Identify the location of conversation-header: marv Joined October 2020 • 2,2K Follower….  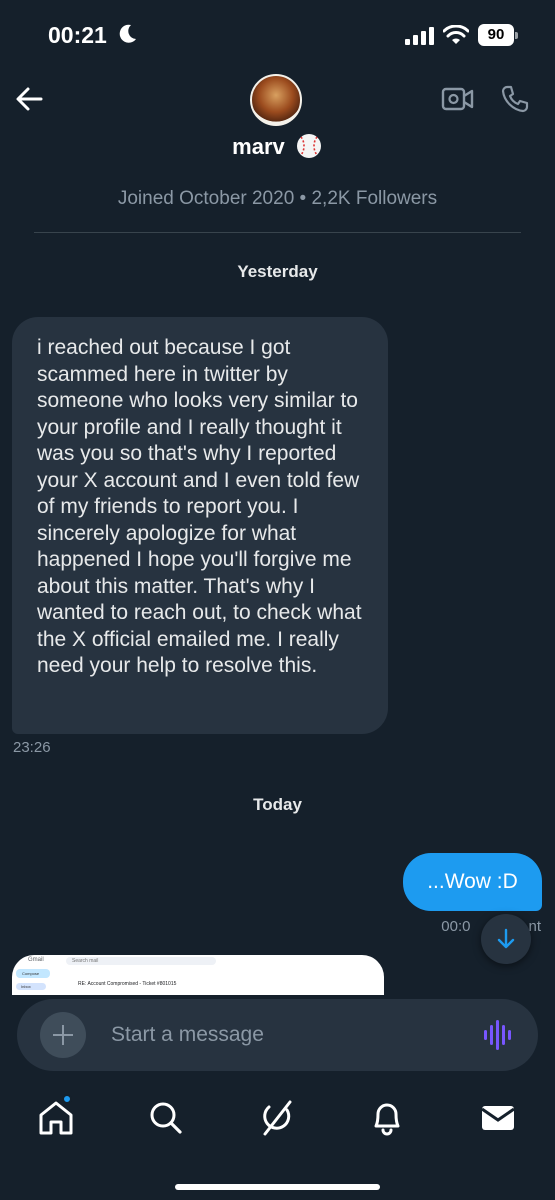
(277, 150).